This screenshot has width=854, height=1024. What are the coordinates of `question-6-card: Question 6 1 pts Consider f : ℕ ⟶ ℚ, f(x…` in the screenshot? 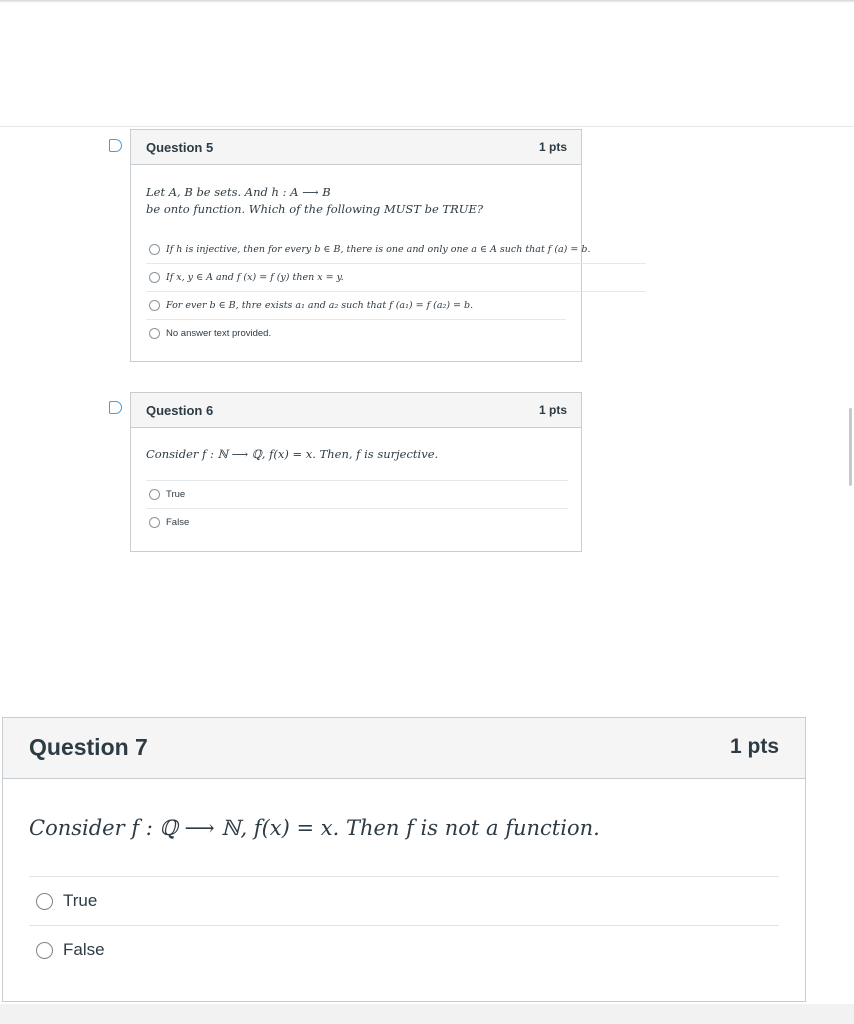 It's located at (356, 472).